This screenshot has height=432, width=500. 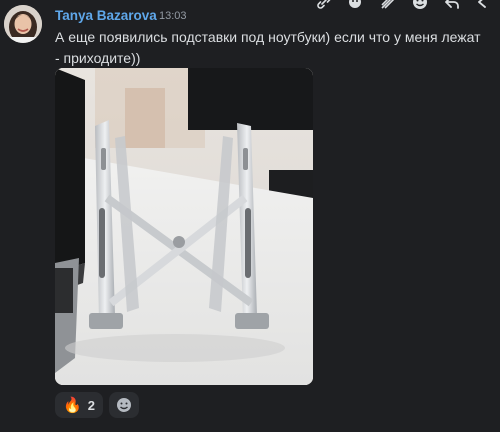 I want to click on fire-icon: 🔥, so click(x=72, y=405).